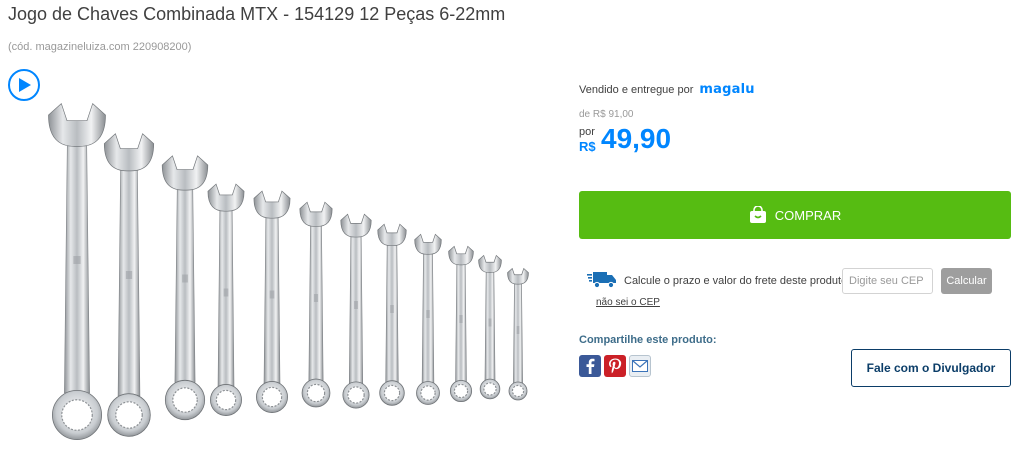 The image size is (1024, 460). I want to click on buy-button: COMPRAR, so click(795, 215).